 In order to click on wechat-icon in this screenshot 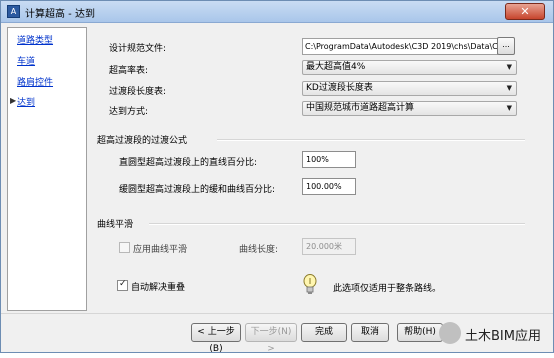, I will do `click(450, 333)`.